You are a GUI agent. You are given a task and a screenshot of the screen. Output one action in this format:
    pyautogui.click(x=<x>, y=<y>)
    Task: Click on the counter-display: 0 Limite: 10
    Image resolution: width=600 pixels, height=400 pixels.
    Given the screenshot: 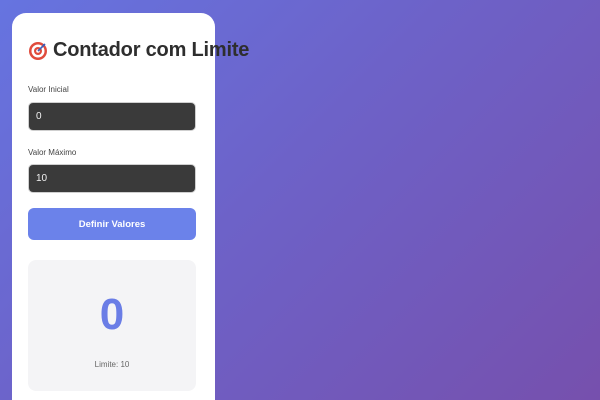 What is the action you would take?
    pyautogui.click(x=112, y=325)
    